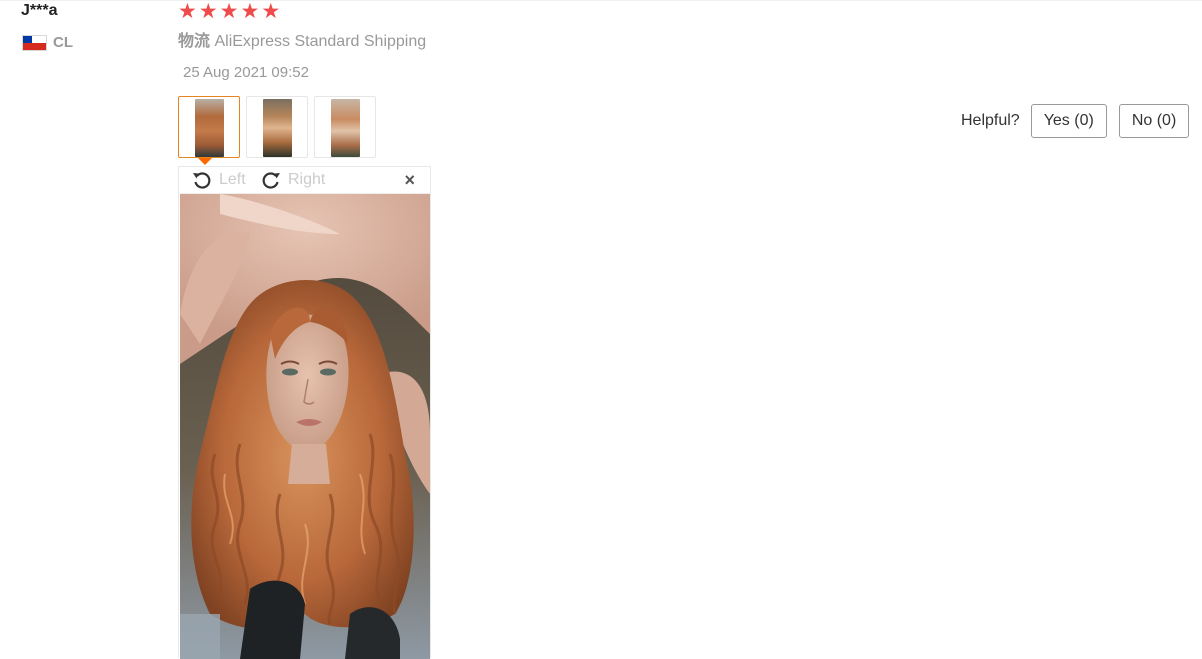 This screenshot has width=1202, height=659. What do you see at coordinates (1154, 121) in the screenshot?
I see `helpful-no-button: No (0)` at bounding box center [1154, 121].